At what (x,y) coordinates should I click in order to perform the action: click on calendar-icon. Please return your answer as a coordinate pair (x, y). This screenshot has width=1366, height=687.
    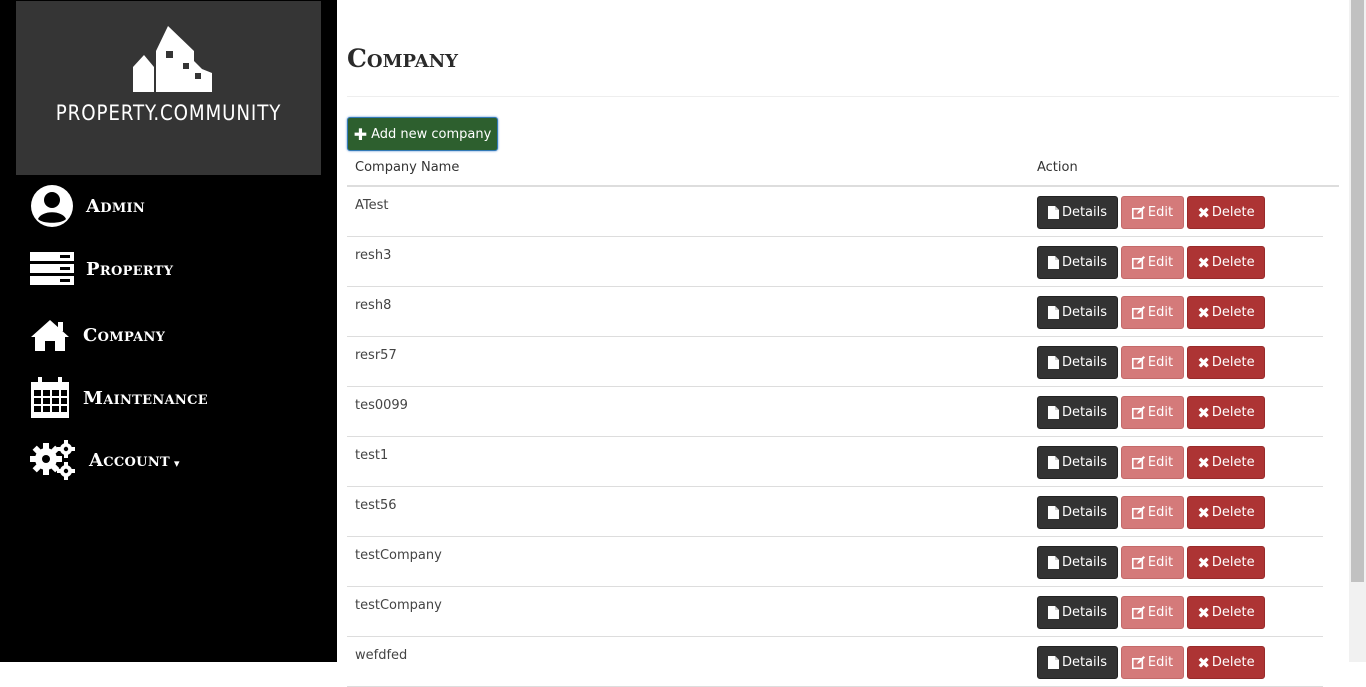
    Looking at the image, I should click on (50, 397).